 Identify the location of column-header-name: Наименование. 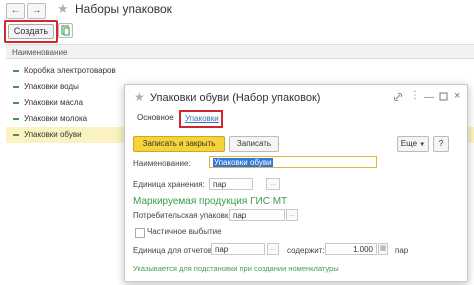
(240, 51).